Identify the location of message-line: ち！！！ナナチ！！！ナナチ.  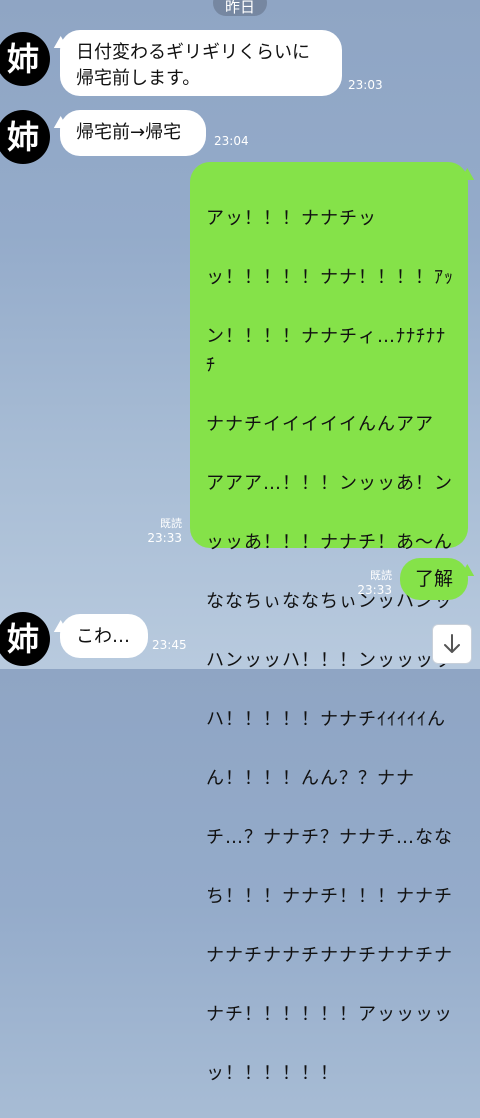
(329, 896).